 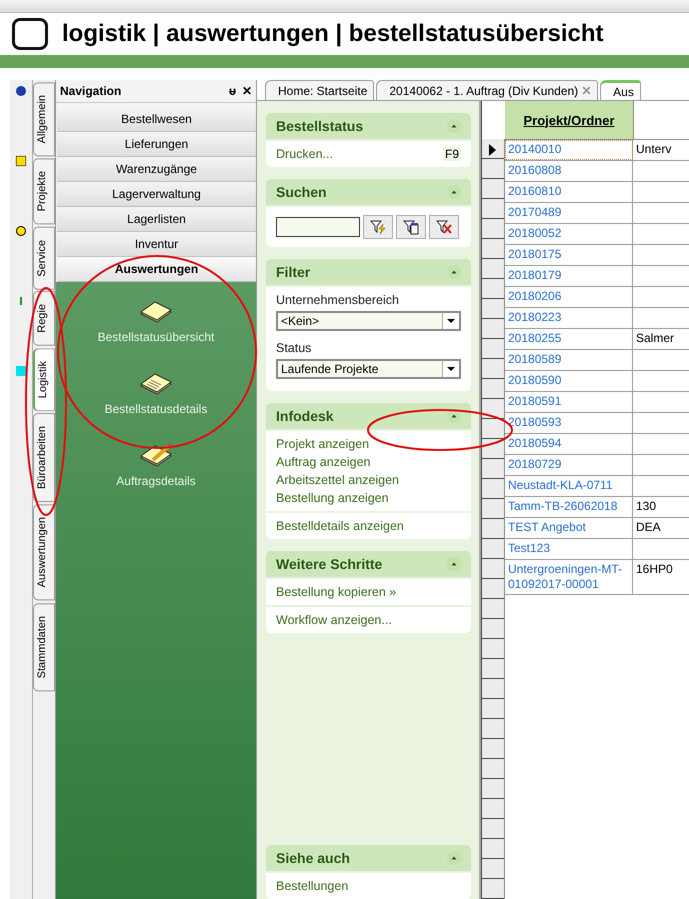 I want to click on filter-button, so click(x=378, y=227).